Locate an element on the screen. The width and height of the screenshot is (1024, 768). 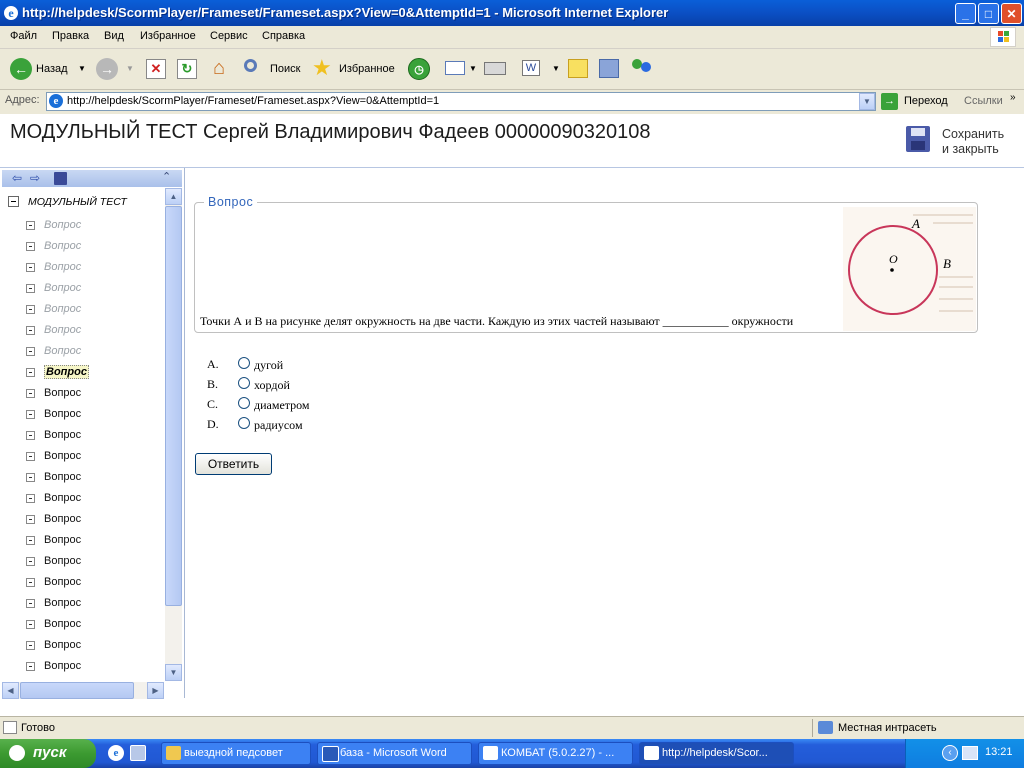
quicklaunch-ie-icon: e is located at coordinates (116, 753).